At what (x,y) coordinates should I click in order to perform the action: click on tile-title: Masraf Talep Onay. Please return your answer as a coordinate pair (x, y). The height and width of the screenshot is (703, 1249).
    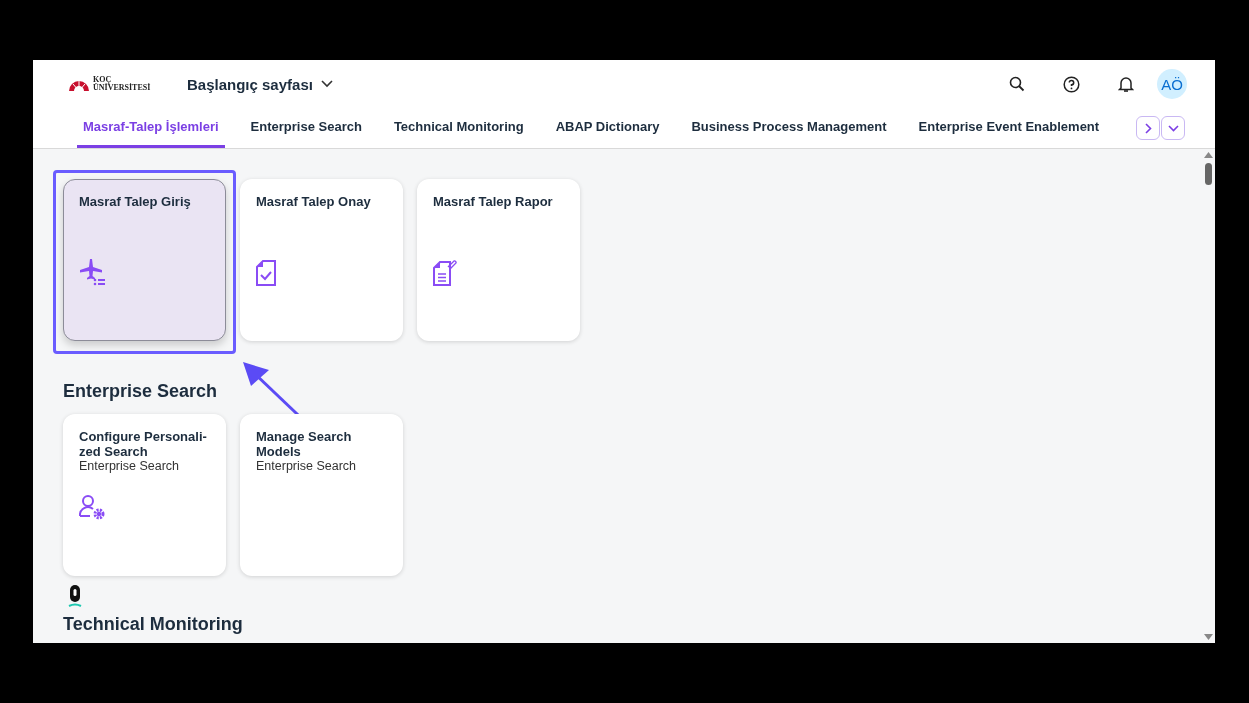
    Looking at the image, I should click on (314, 201).